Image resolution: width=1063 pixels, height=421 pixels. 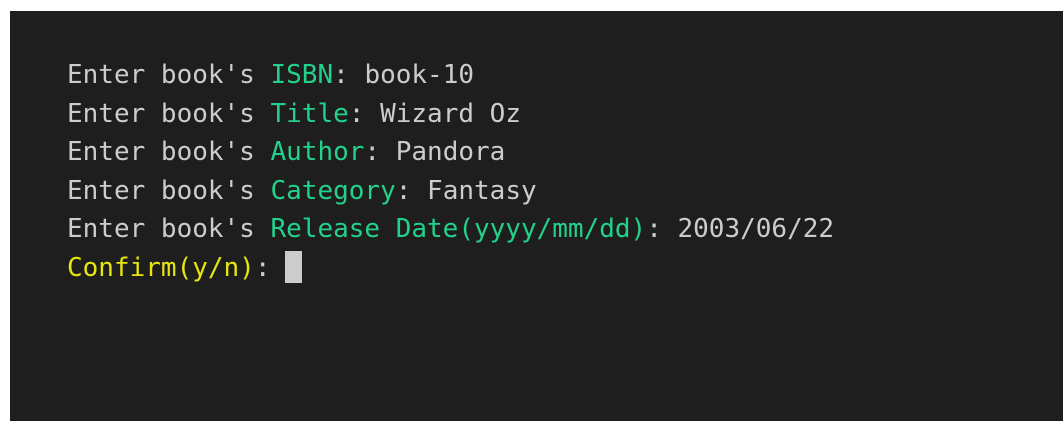 I want to click on terminal-line-author: Enter book's Author: Pandora, so click(x=565, y=152).